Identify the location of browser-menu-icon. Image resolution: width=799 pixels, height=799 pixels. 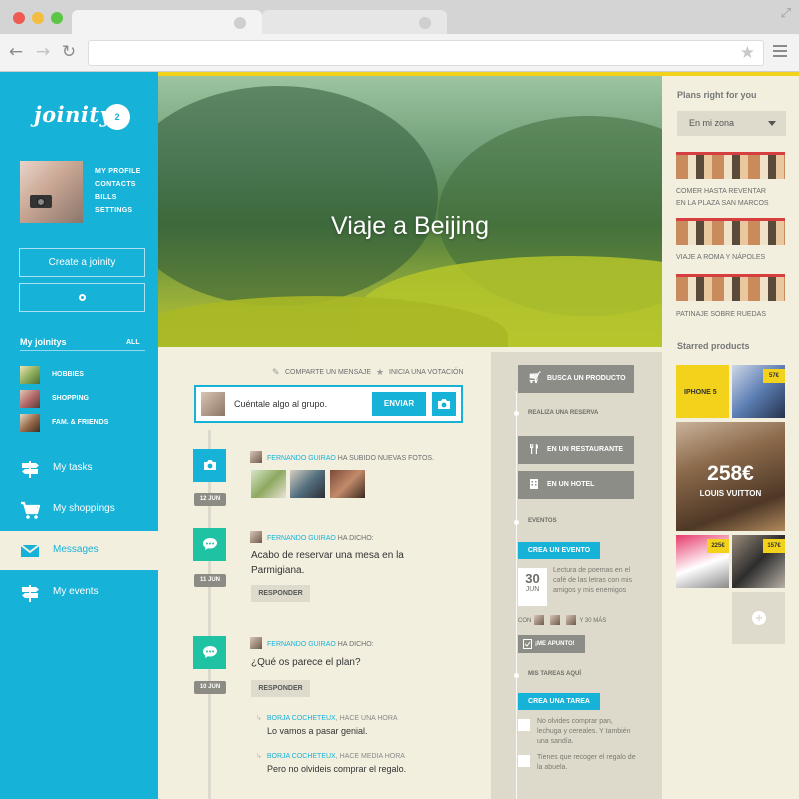
(780, 52).